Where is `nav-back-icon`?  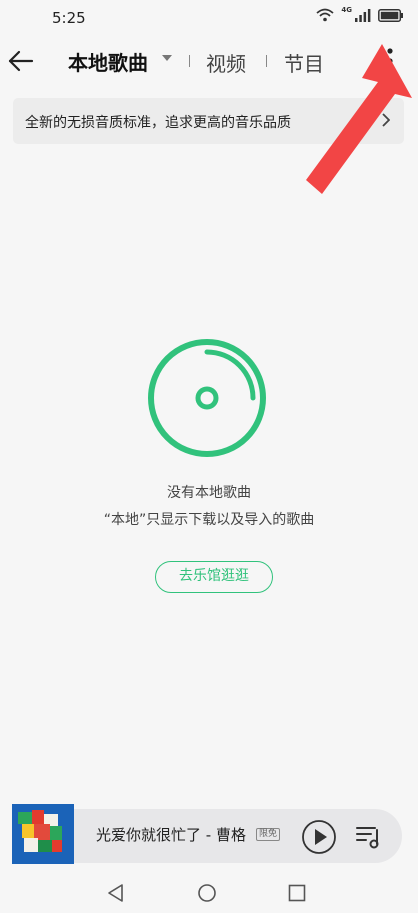
nav-back-icon is located at coordinates (116, 893).